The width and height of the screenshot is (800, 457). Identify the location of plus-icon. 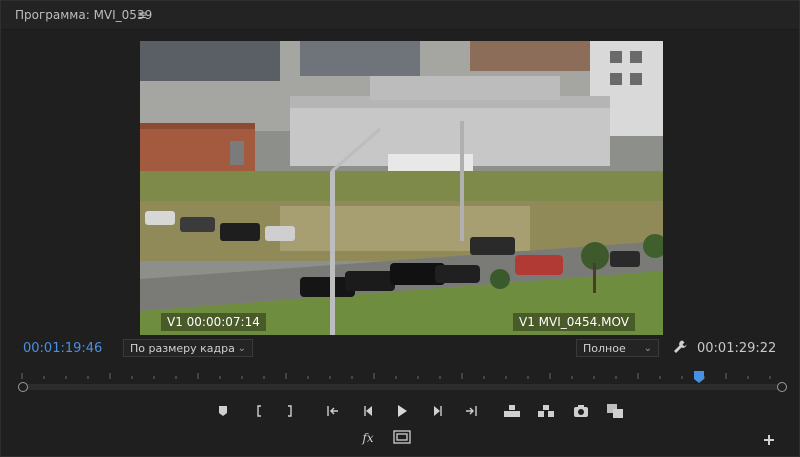
(769, 438).